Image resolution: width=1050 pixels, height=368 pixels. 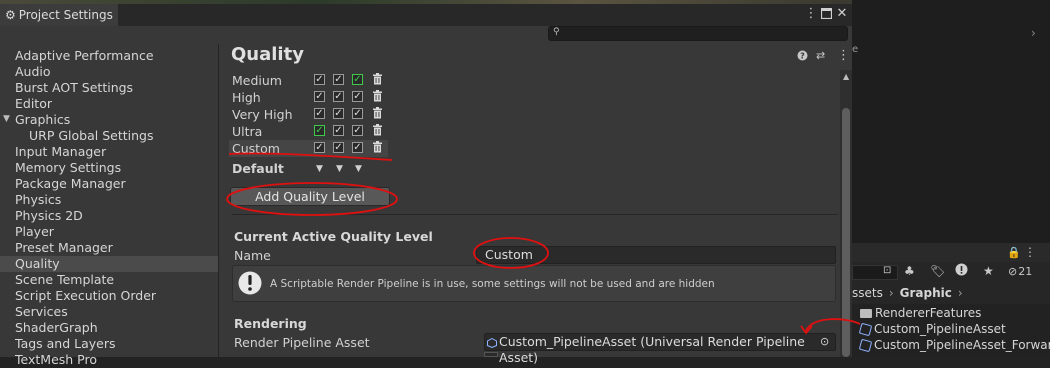 What do you see at coordinates (961, 271) in the screenshot?
I see `warning-filter-icon` at bounding box center [961, 271].